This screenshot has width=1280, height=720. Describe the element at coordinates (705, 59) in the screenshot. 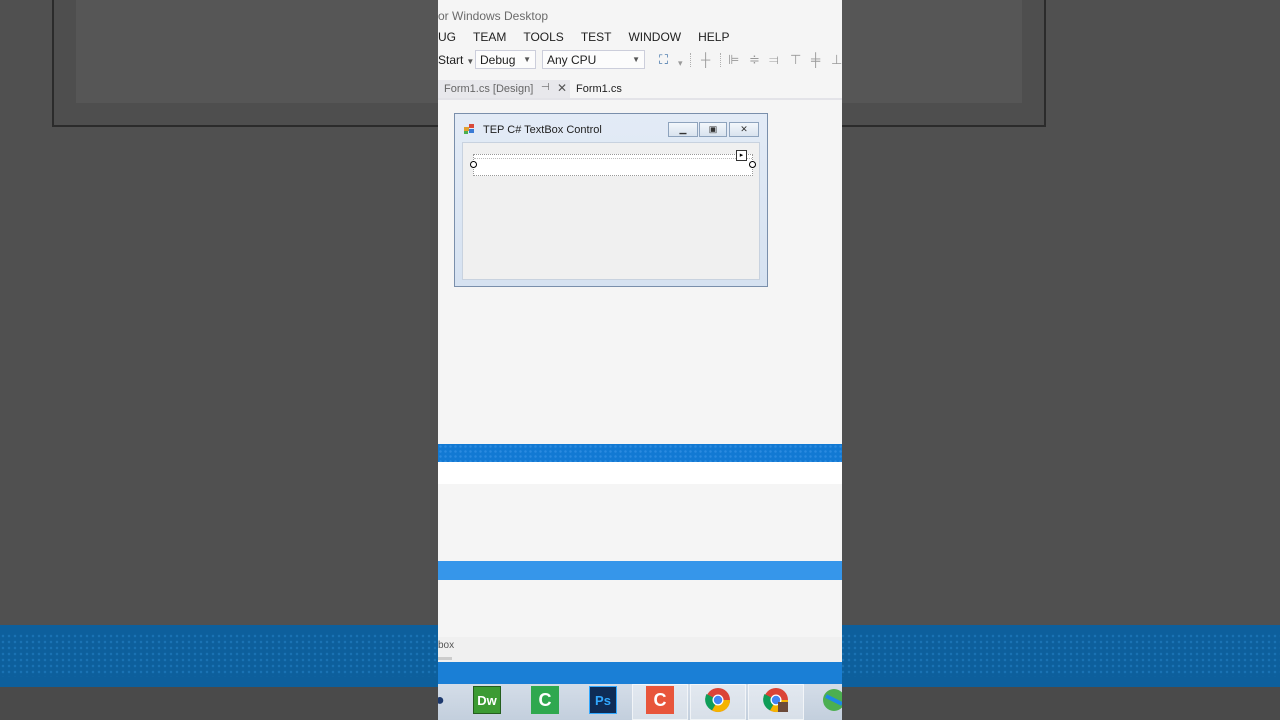

I see `align-grid-icon: ┼` at that location.